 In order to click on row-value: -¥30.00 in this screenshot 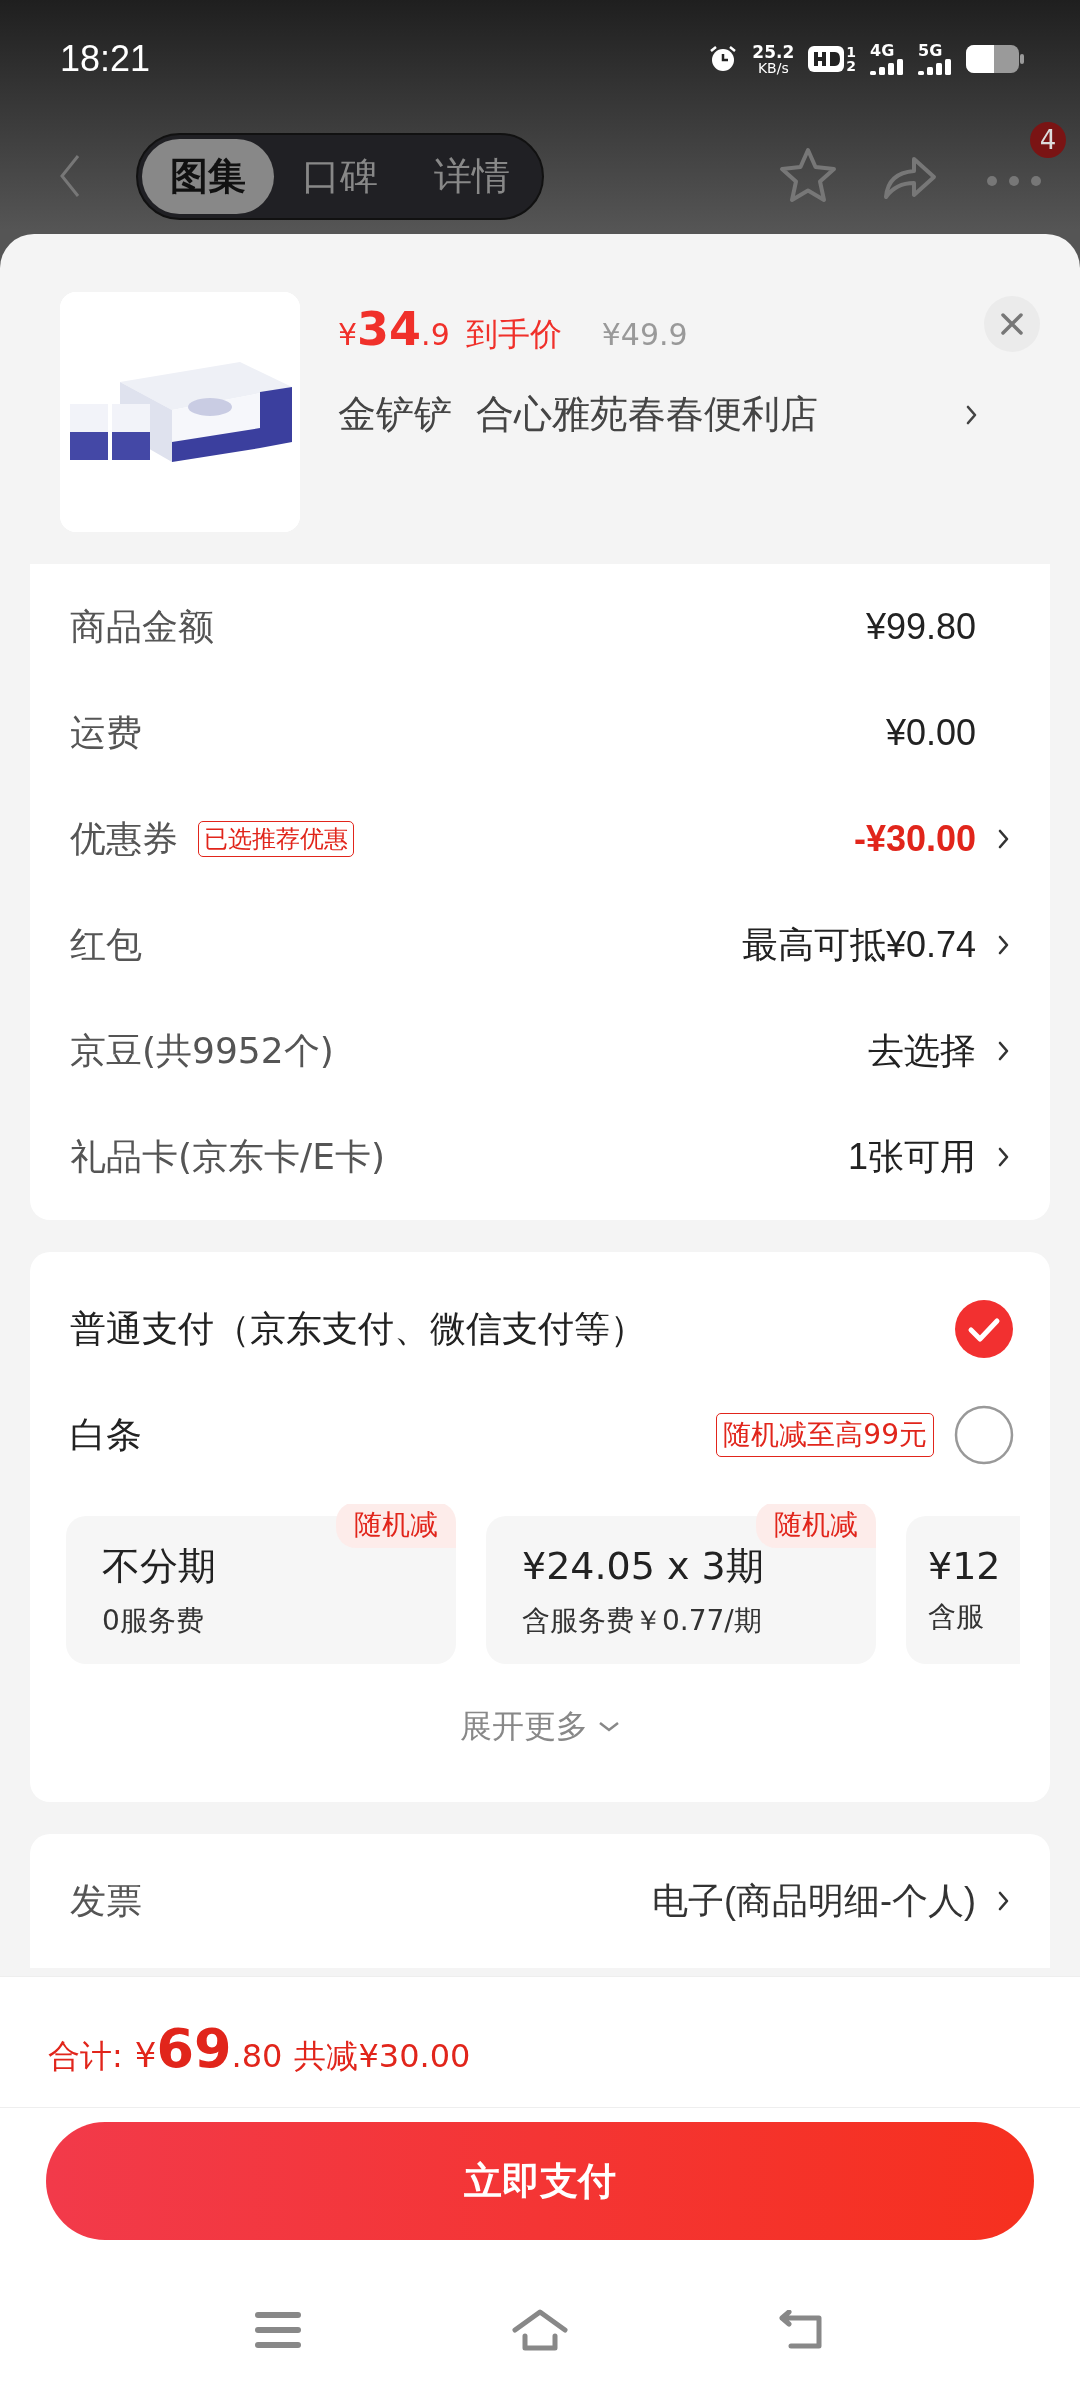, I will do `click(914, 839)`.